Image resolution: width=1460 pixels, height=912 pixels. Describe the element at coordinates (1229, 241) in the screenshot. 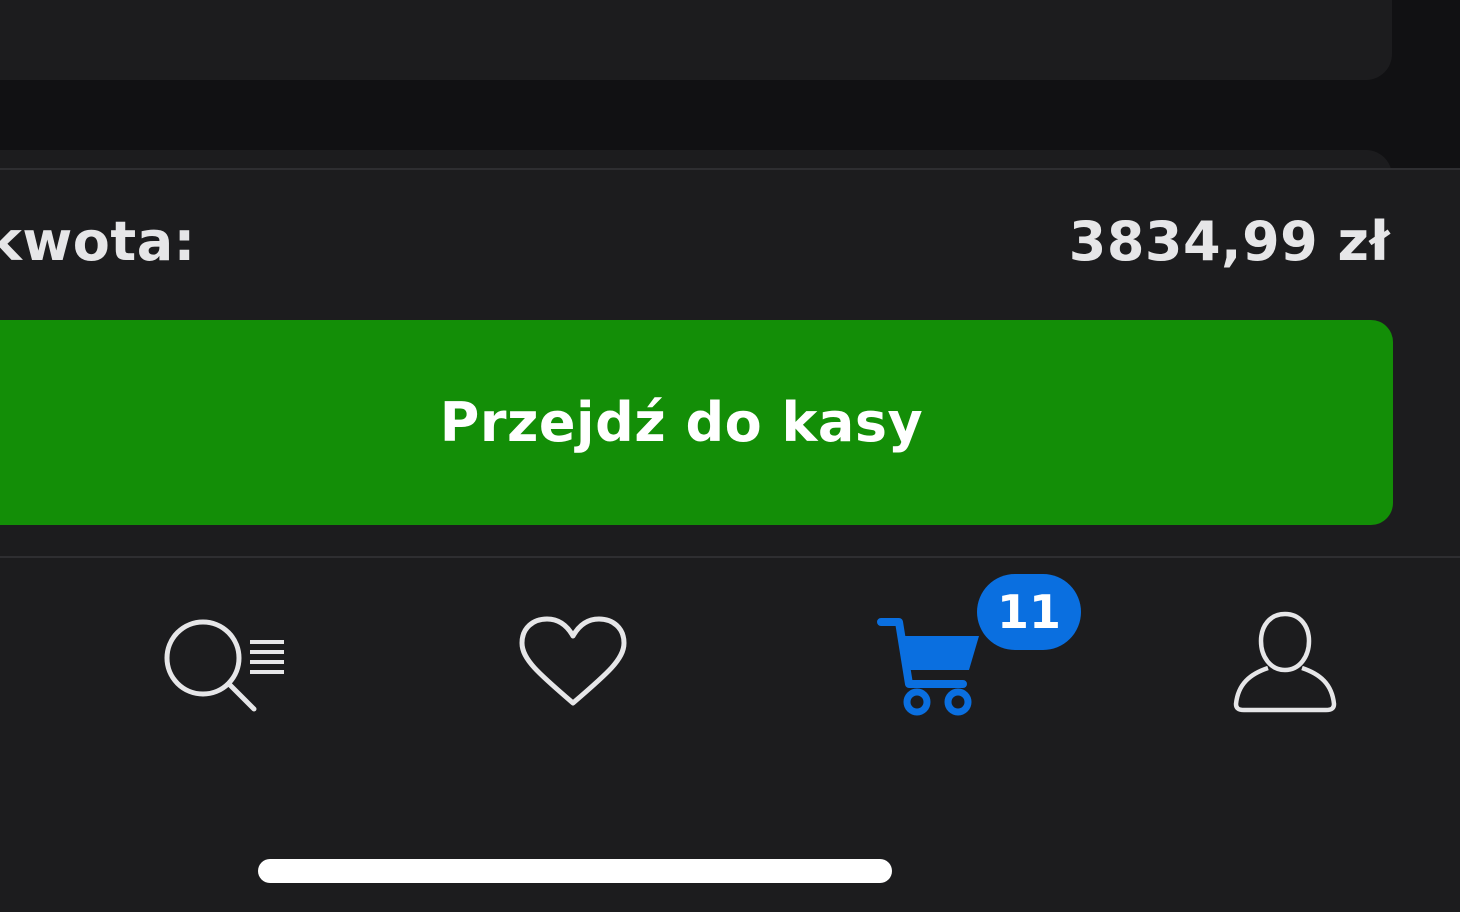

I see `total-amount-value: 3834,99 zł` at that location.